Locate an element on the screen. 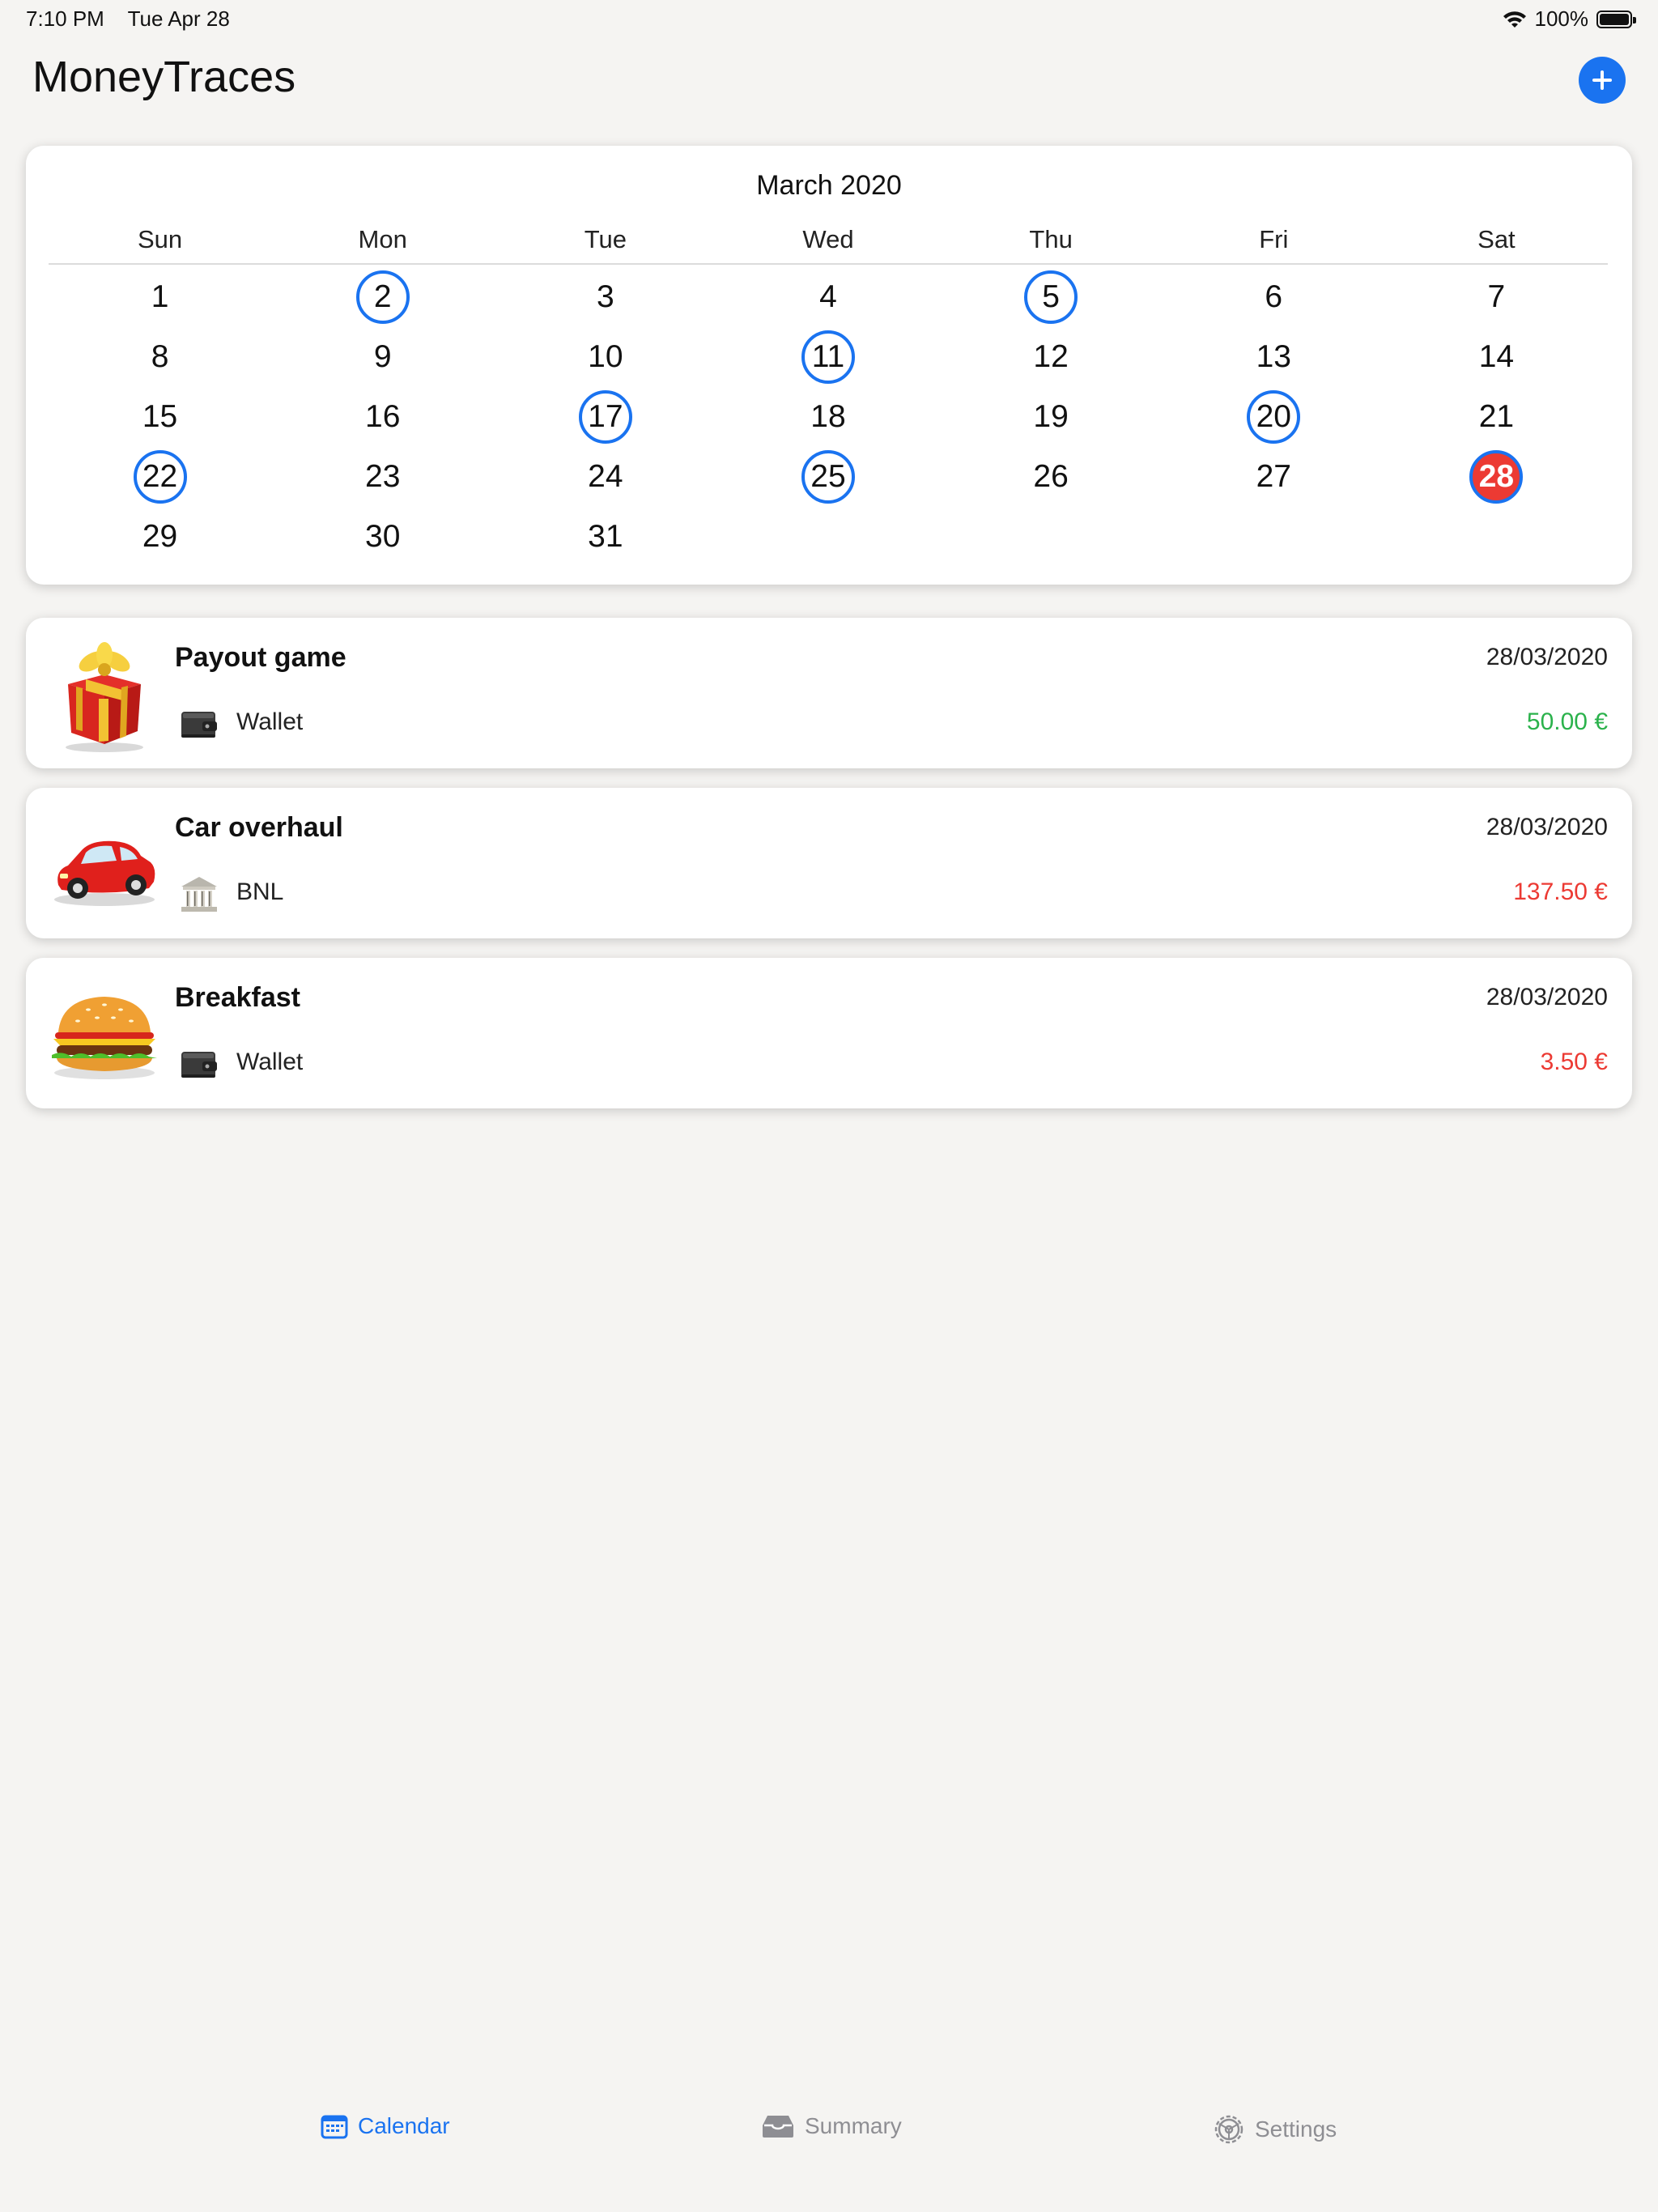  calendar-day: 1 is located at coordinates (160, 297).